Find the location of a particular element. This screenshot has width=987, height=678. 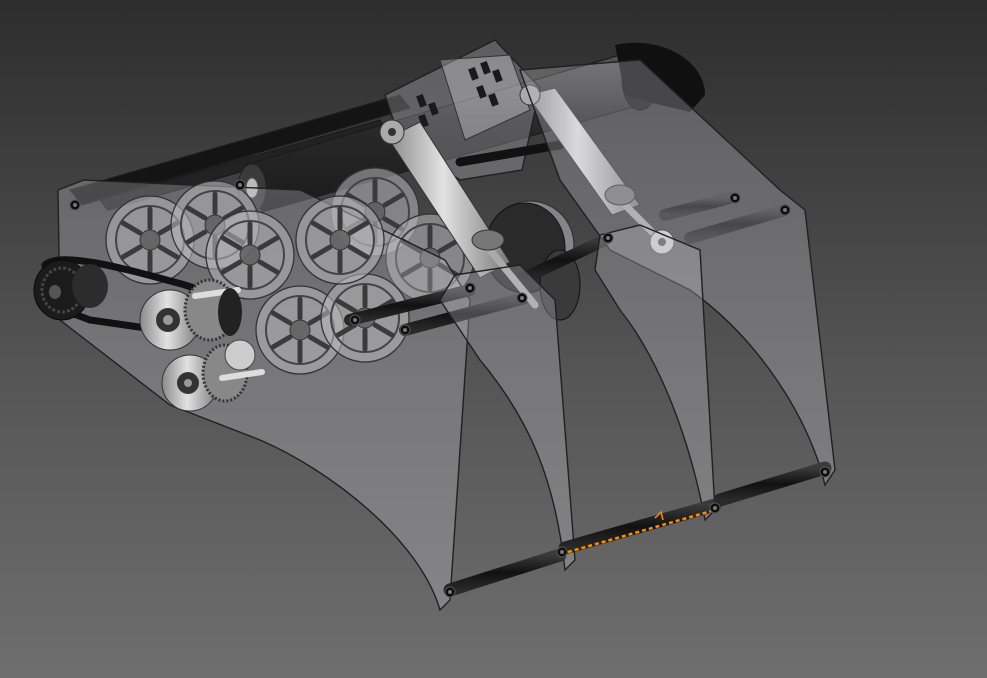

right-arm-plate is located at coordinates (655, 373).